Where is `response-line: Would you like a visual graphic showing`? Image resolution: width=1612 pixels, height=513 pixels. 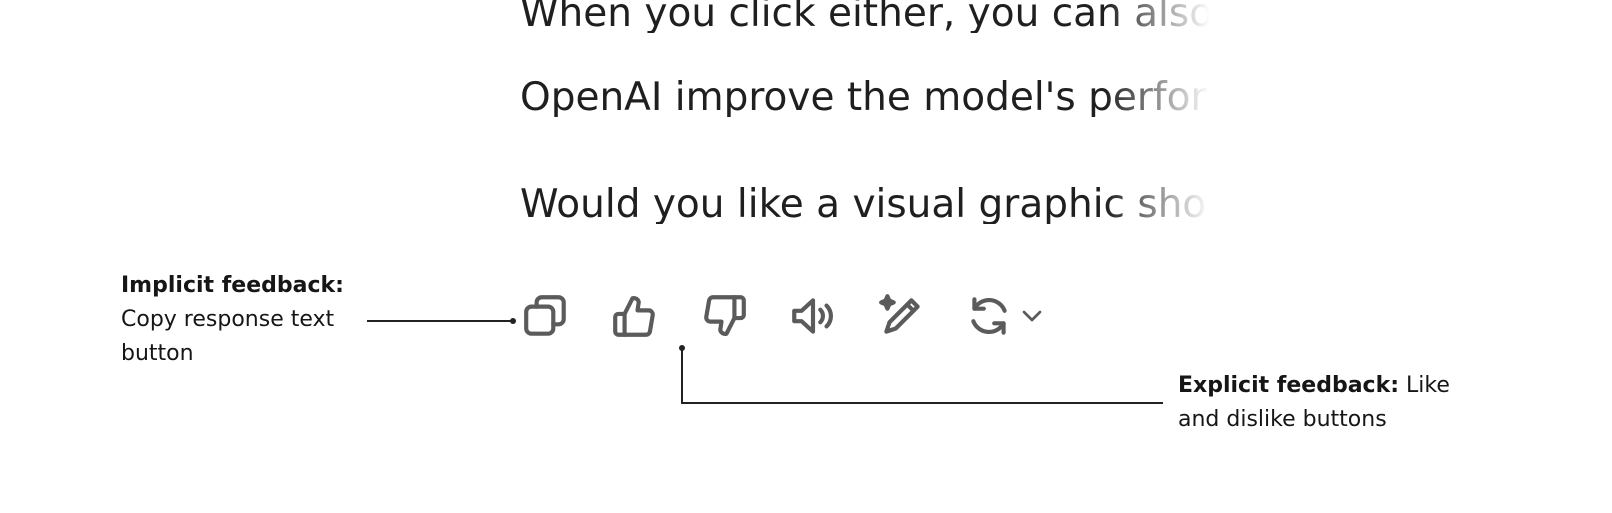
response-line: Would you like a visual graphic showing is located at coordinates (870, 204).